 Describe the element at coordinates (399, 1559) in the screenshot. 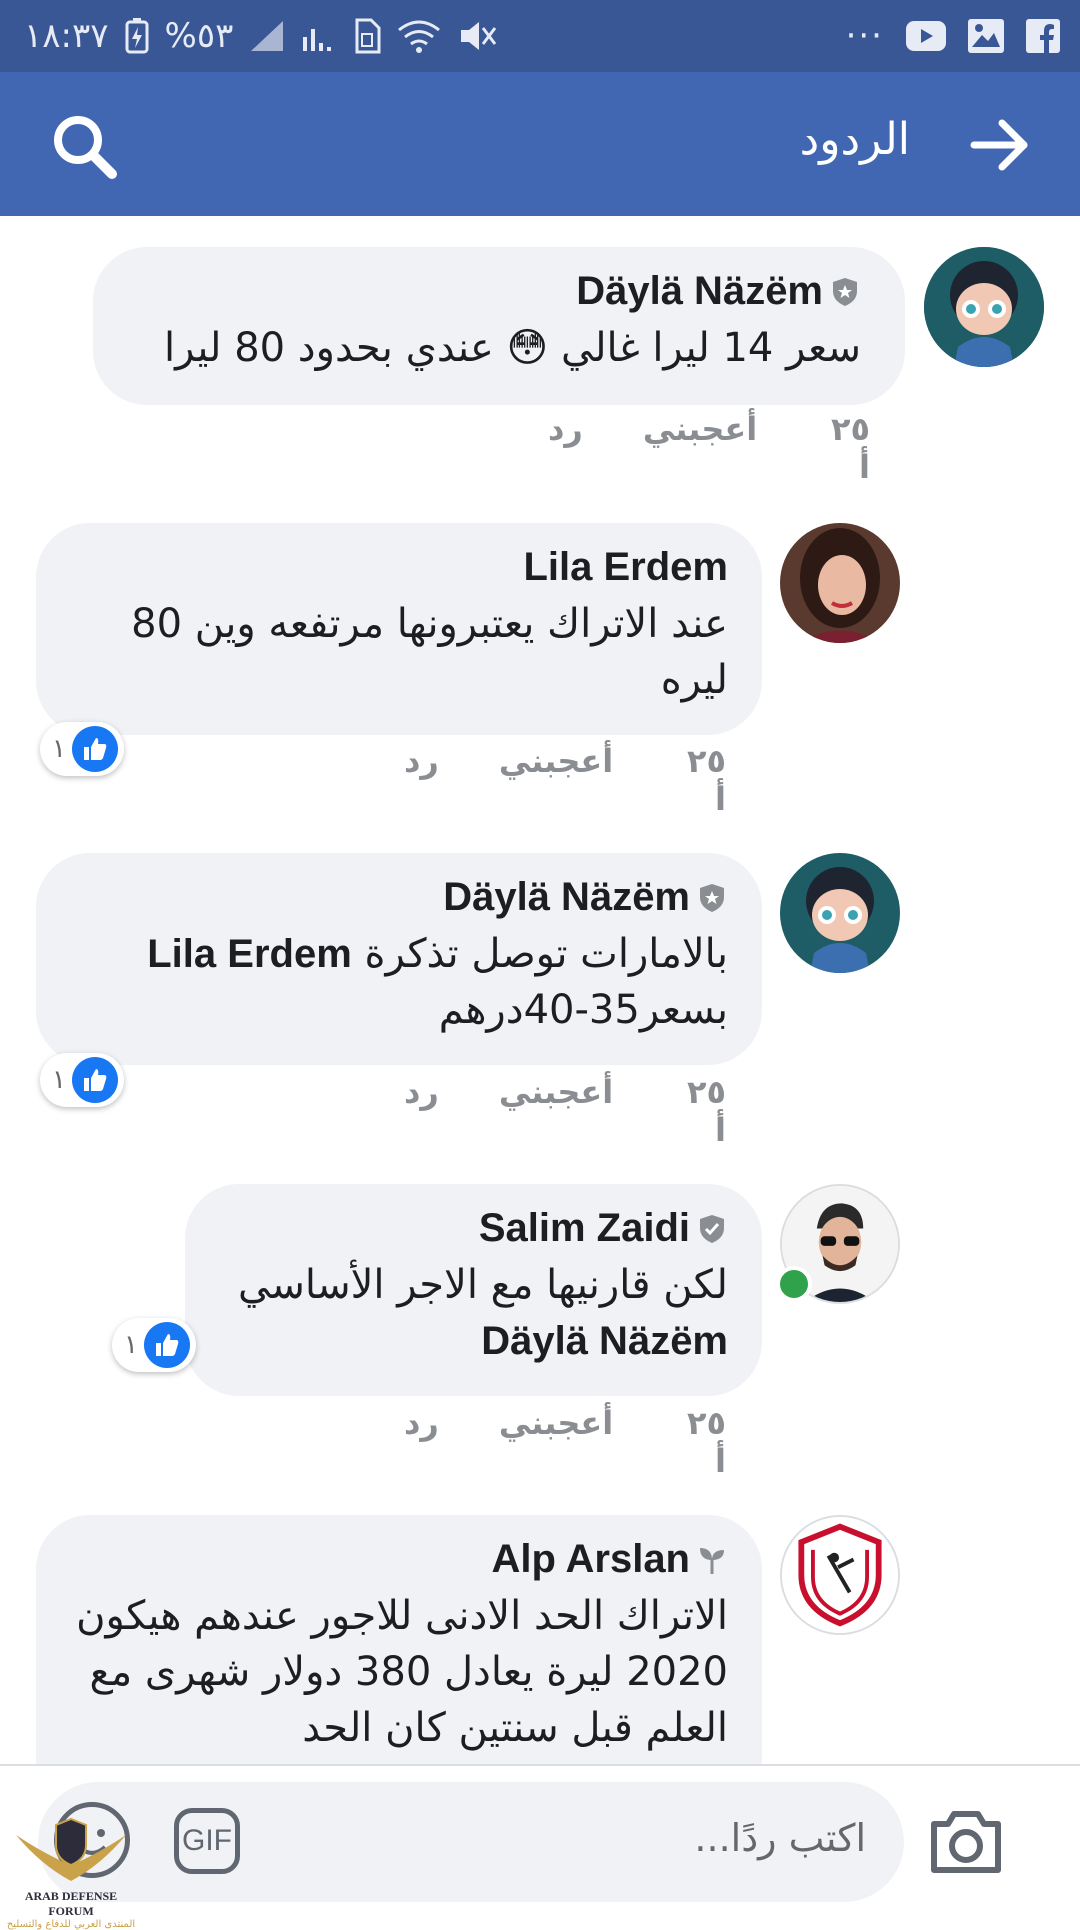

I see `comment-author: Alp Arslan` at that location.